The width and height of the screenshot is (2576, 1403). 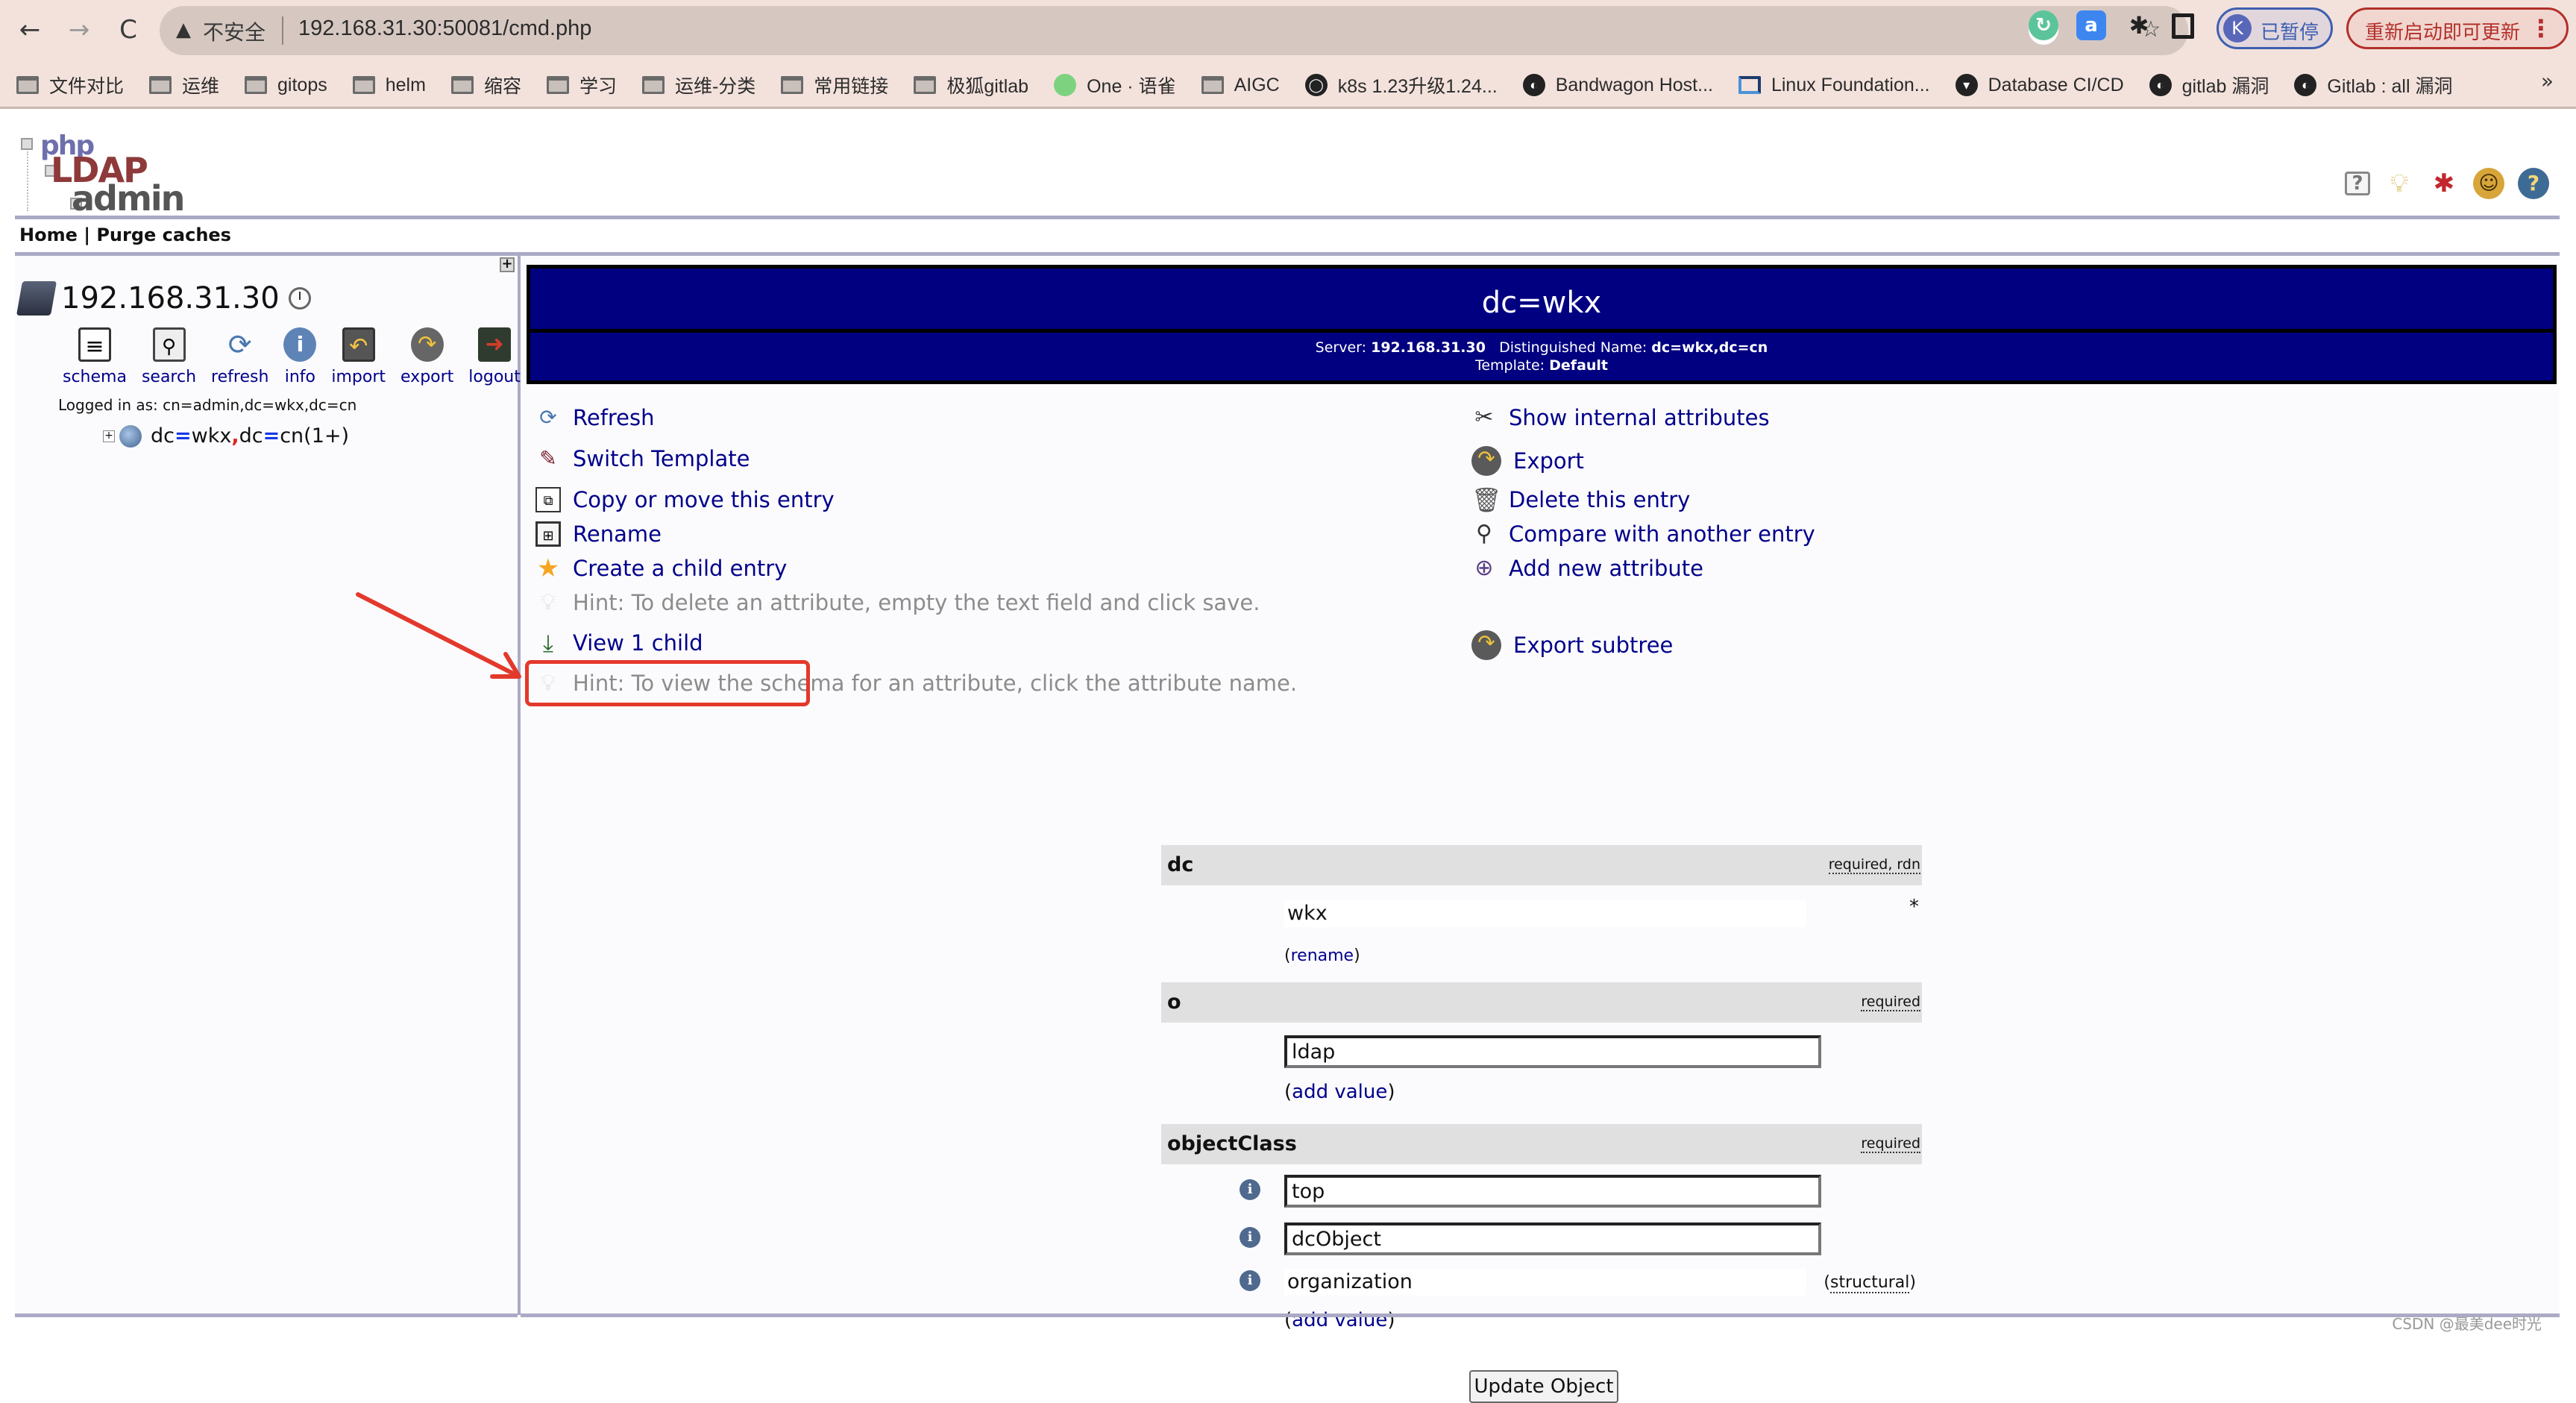 What do you see at coordinates (1553, 1051) in the screenshot?
I see `o-value-input` at bounding box center [1553, 1051].